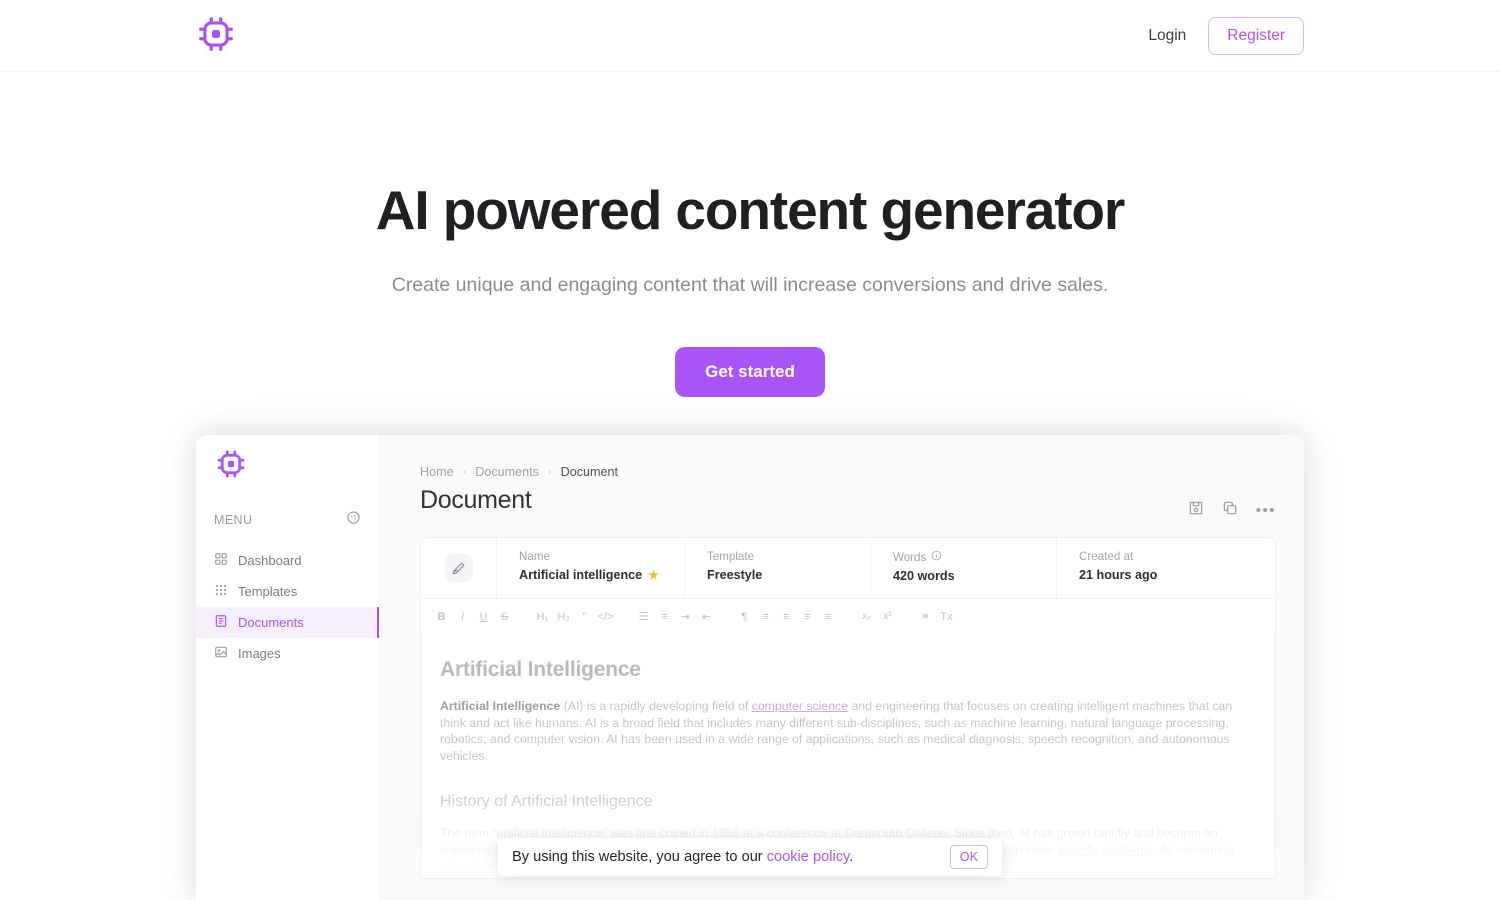 Image resolution: width=1500 pixels, height=900 pixels. Describe the element at coordinates (589, 472) in the screenshot. I see `breadcrumb-item-document: Document` at that location.